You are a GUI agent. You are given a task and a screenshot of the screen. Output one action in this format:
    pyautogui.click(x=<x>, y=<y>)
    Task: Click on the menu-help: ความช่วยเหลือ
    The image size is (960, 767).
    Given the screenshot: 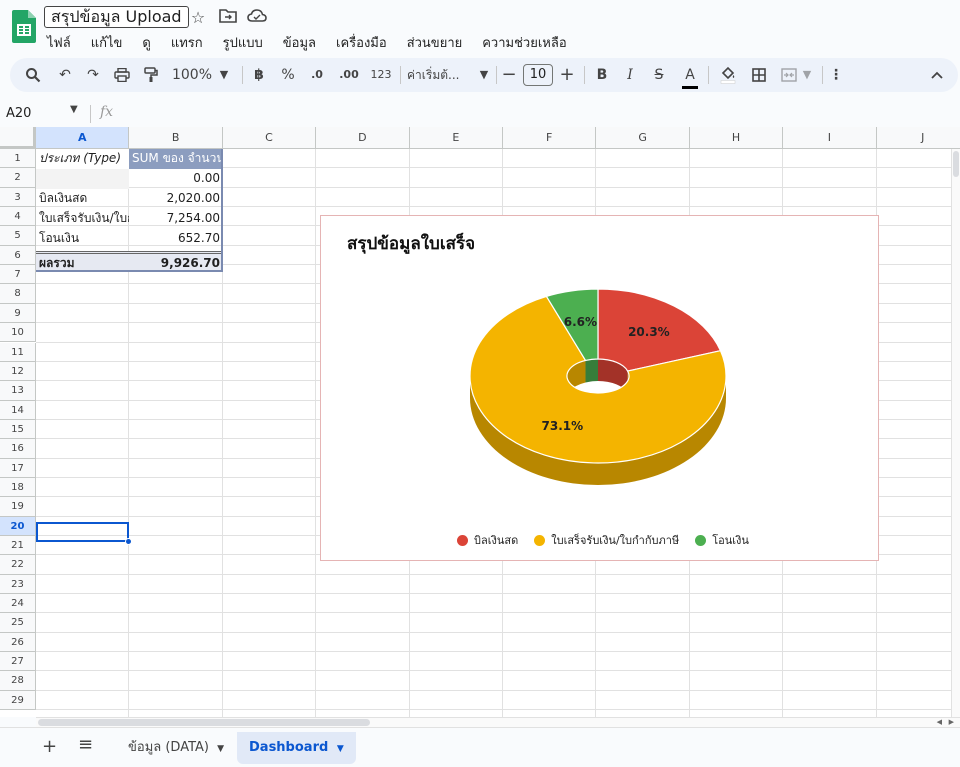 What is the action you would take?
    pyautogui.click(x=524, y=42)
    